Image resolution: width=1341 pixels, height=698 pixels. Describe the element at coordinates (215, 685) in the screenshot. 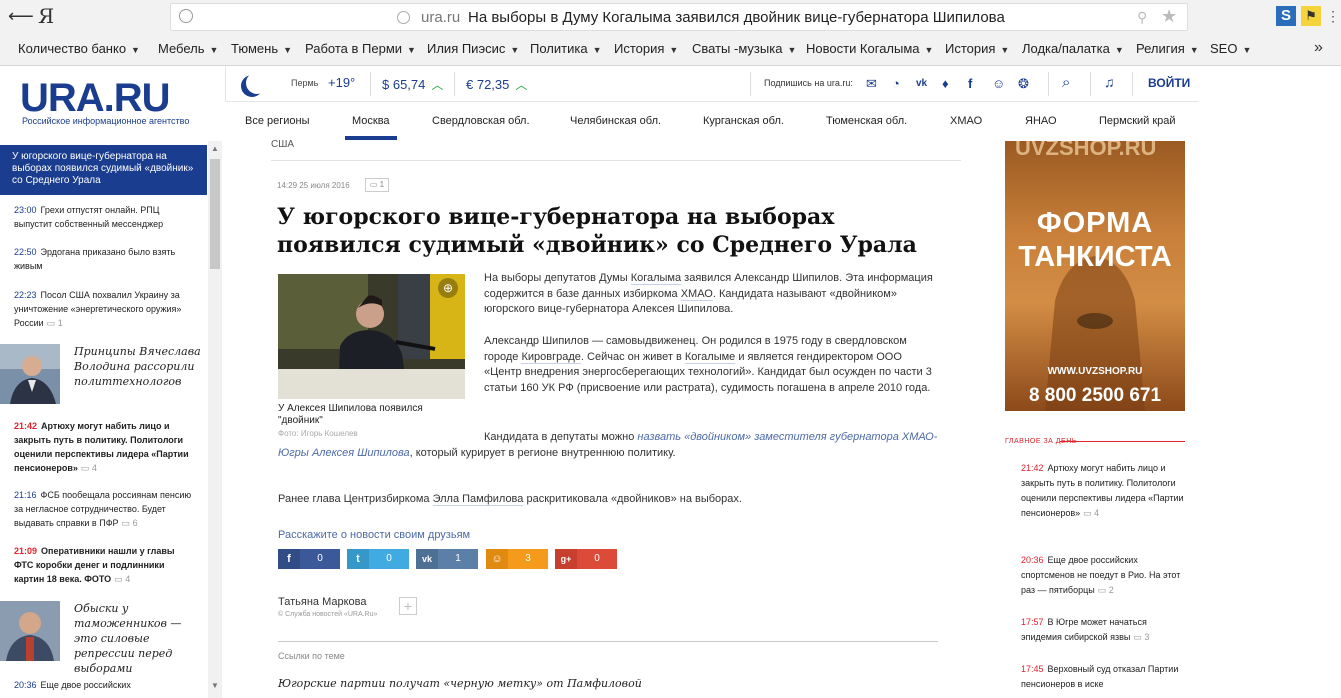

I see `scroll-down-icon: ▼` at that location.